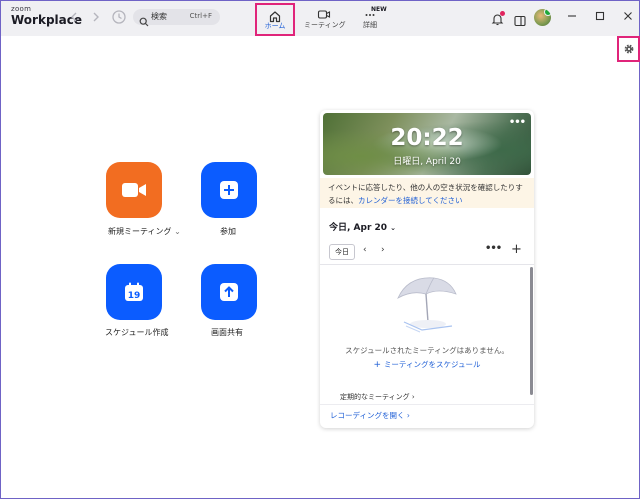  What do you see at coordinates (498, 18) in the screenshot?
I see `bell-icon` at bounding box center [498, 18].